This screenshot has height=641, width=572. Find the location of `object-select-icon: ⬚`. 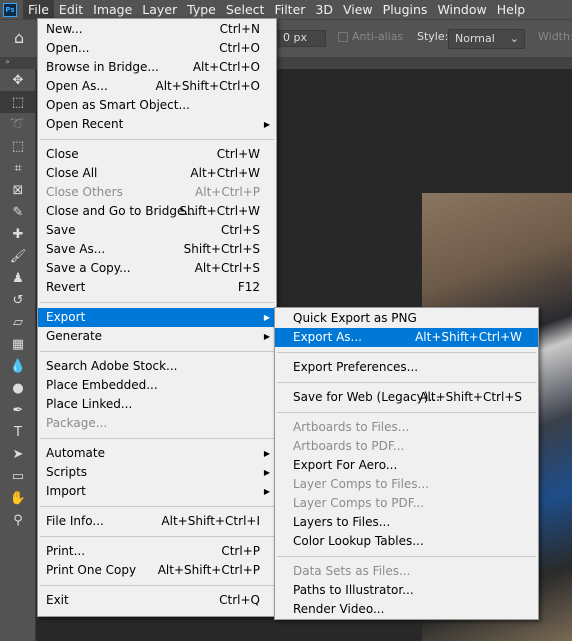

object-select-icon: ⬚ is located at coordinates (18, 146).